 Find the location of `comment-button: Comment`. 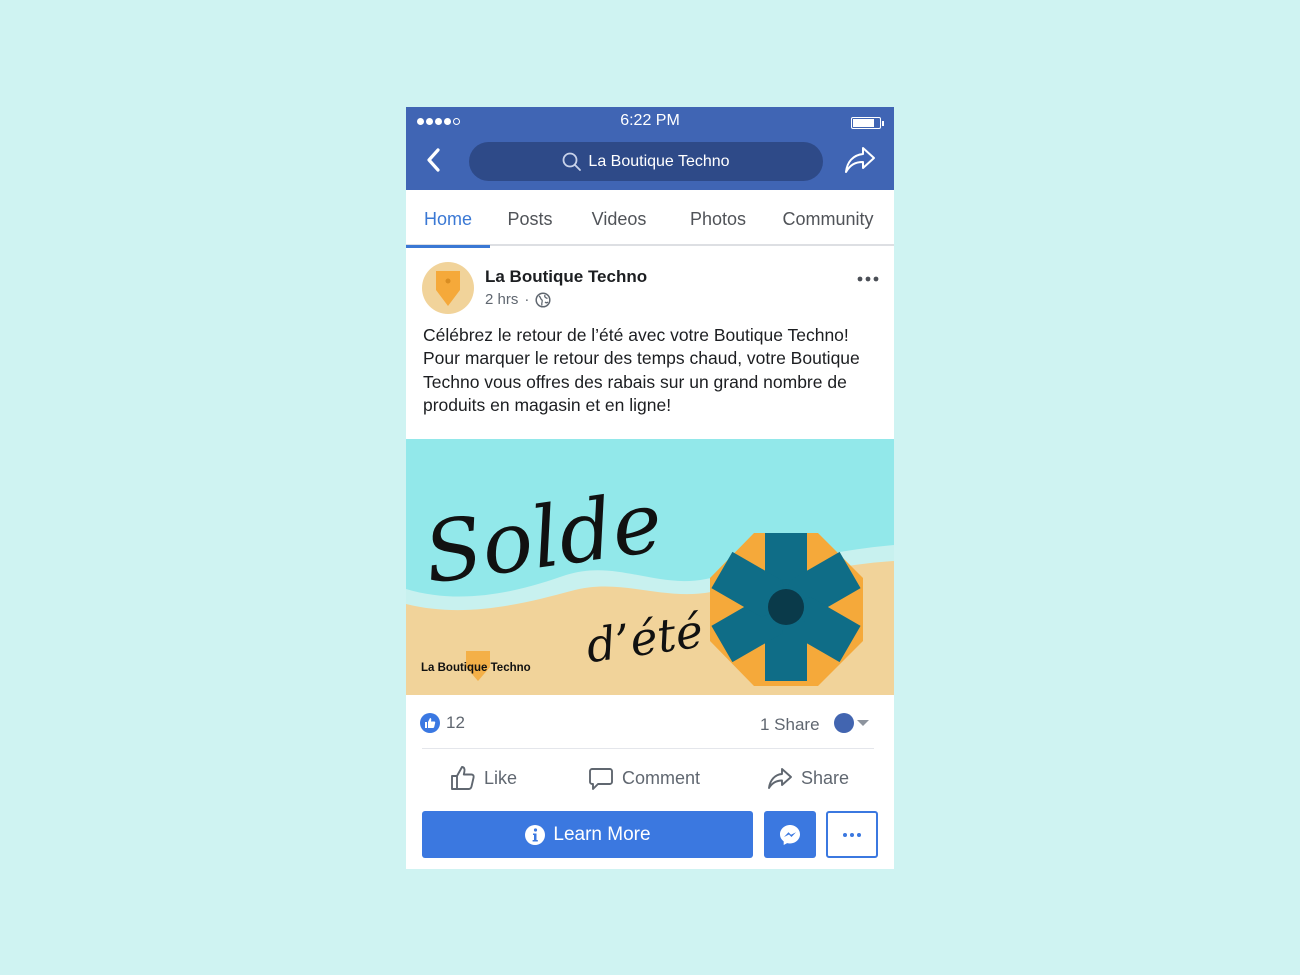

comment-button: Comment is located at coordinates (644, 778).